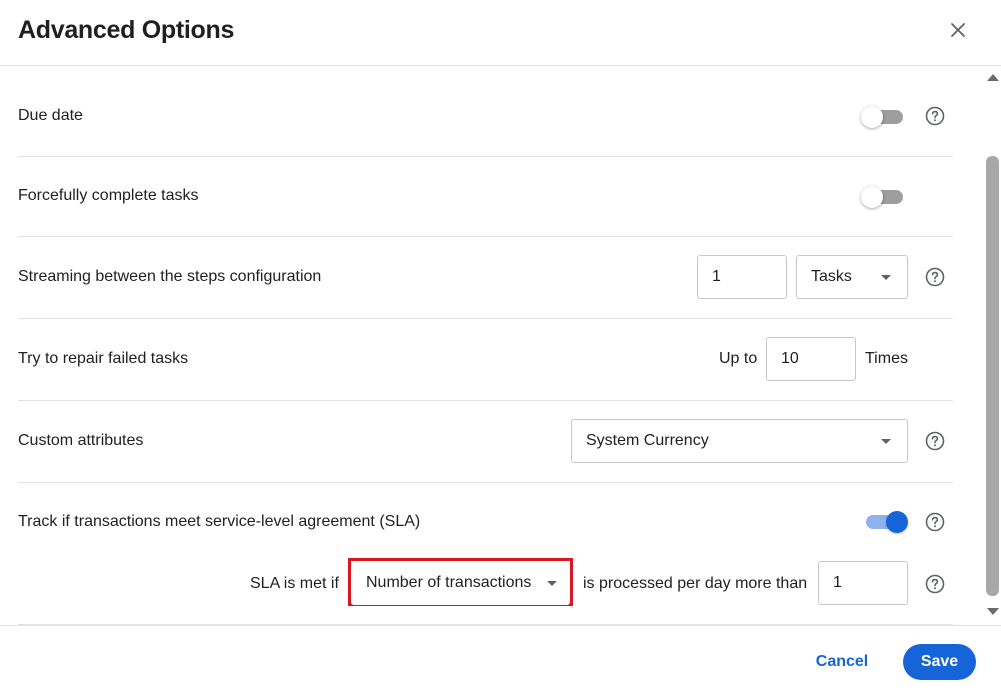  Describe the element at coordinates (695, 583) in the screenshot. I see `sla-condition-middle: is processed per day more than` at that location.